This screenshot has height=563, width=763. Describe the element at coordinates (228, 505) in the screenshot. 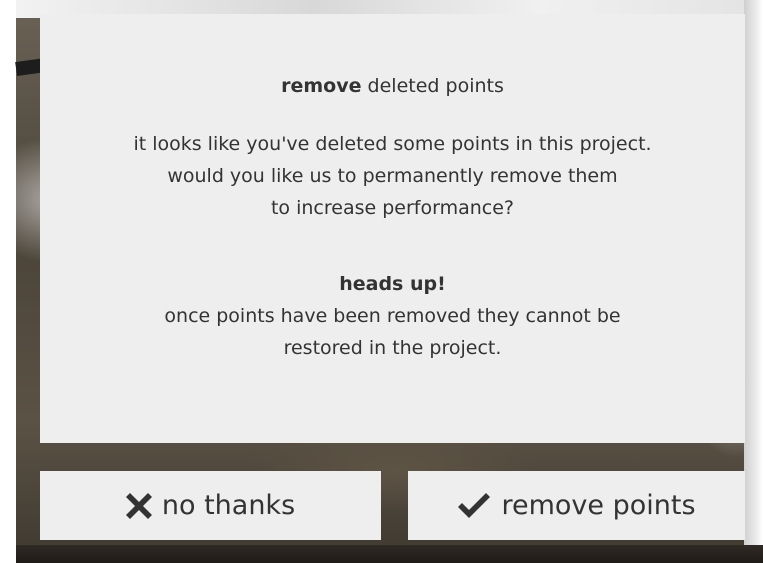

I see `no-thanks-label: no thanks` at that location.